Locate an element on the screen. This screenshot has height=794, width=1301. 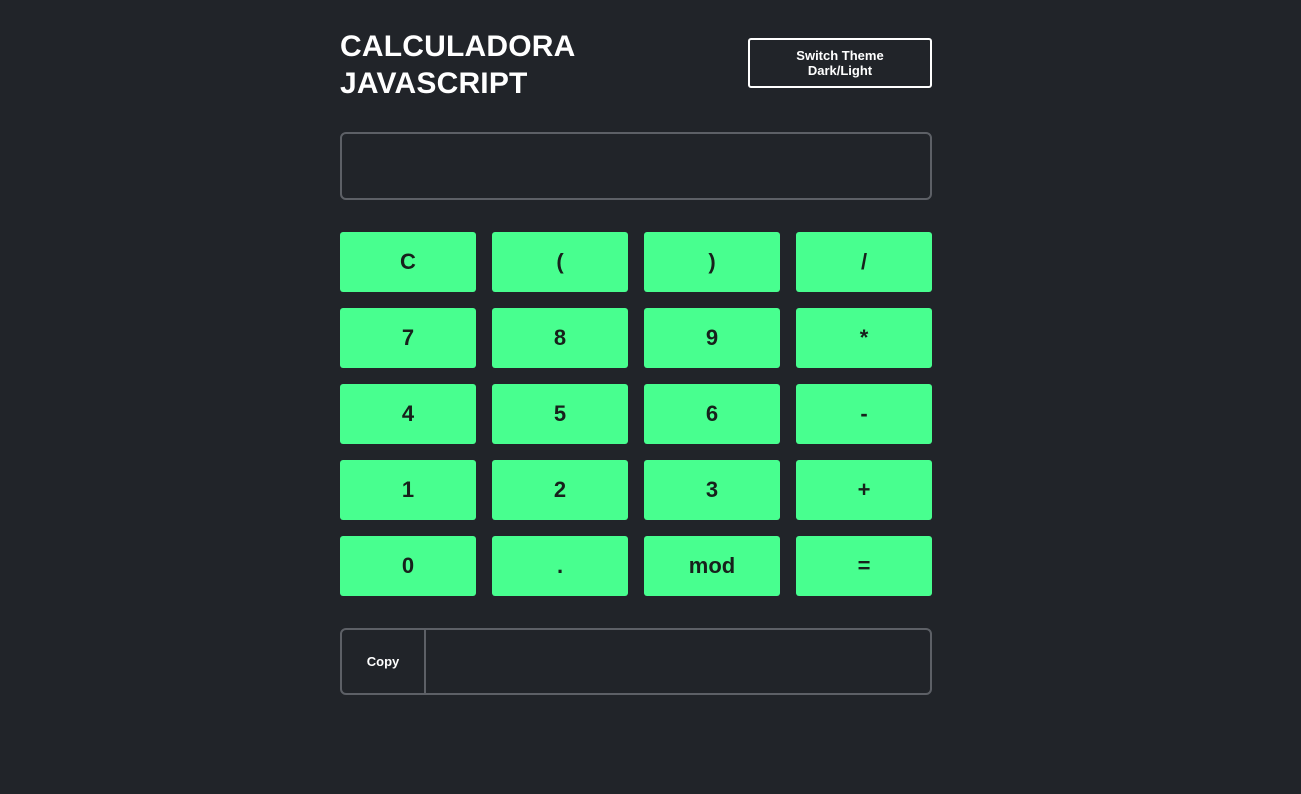
key-9: 9 is located at coordinates (712, 338).